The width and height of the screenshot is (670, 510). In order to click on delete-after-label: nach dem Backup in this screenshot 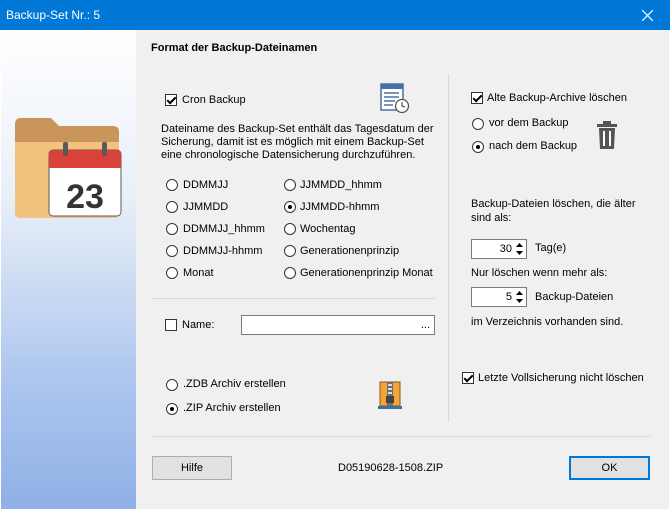, I will do `click(533, 146)`.